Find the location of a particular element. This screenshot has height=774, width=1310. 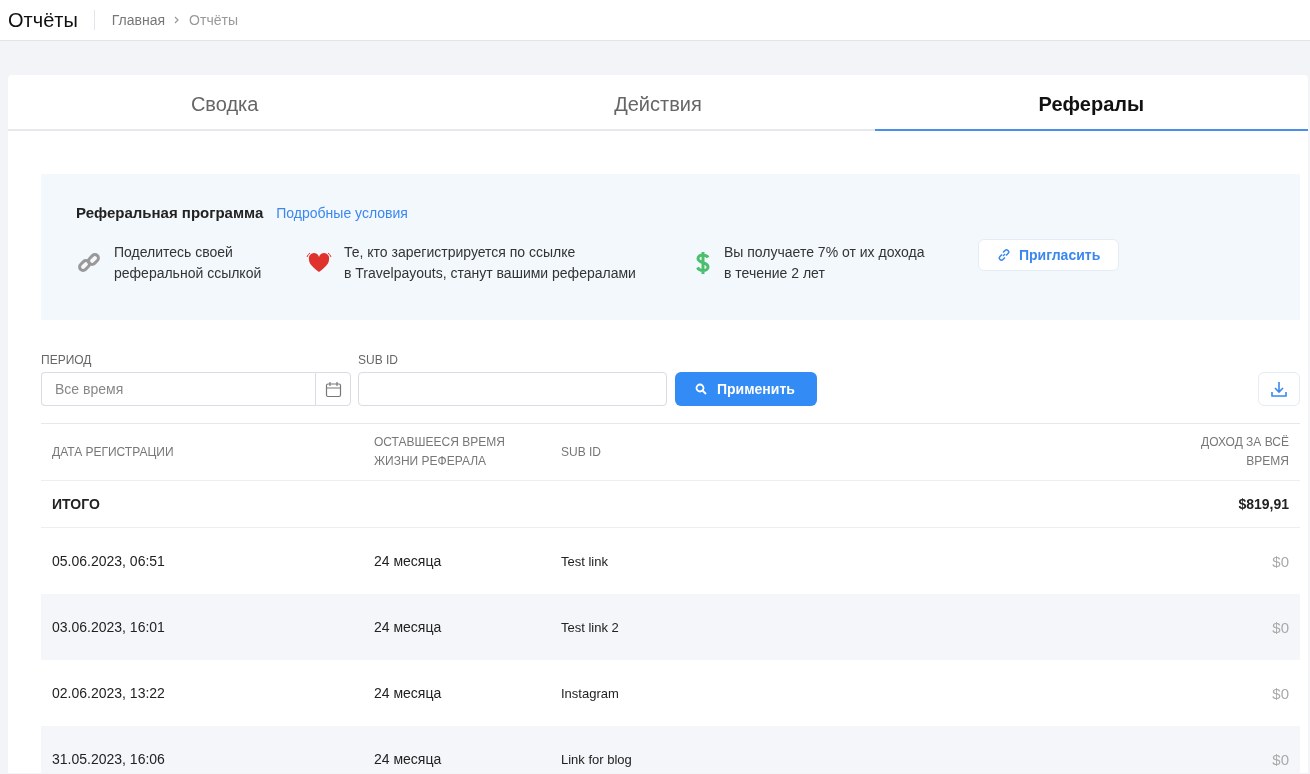

search-icon is located at coordinates (701, 389).